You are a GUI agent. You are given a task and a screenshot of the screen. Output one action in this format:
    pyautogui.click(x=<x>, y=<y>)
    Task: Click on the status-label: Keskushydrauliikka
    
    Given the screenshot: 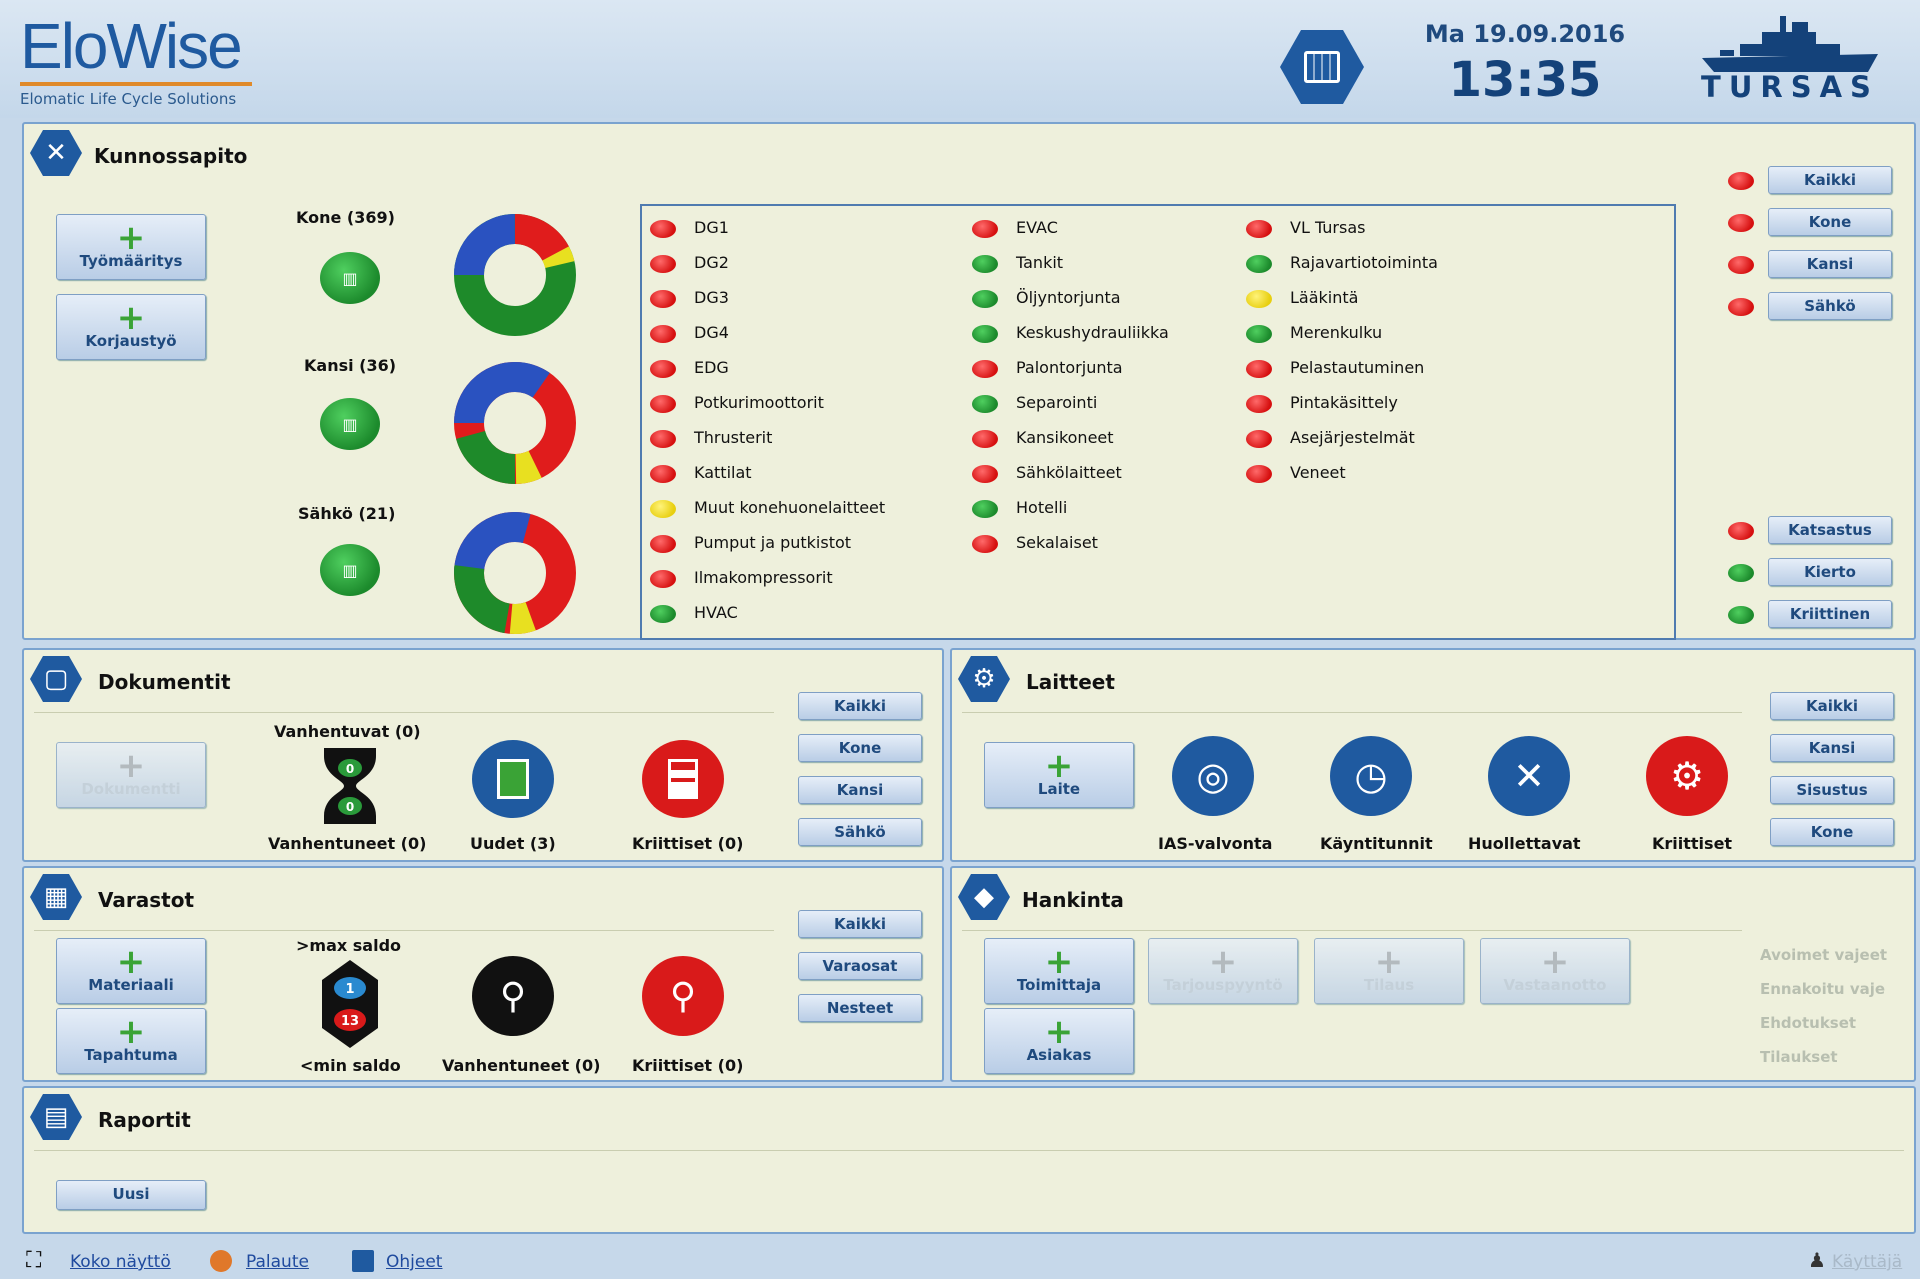 What is the action you would take?
    pyautogui.click(x=1092, y=332)
    